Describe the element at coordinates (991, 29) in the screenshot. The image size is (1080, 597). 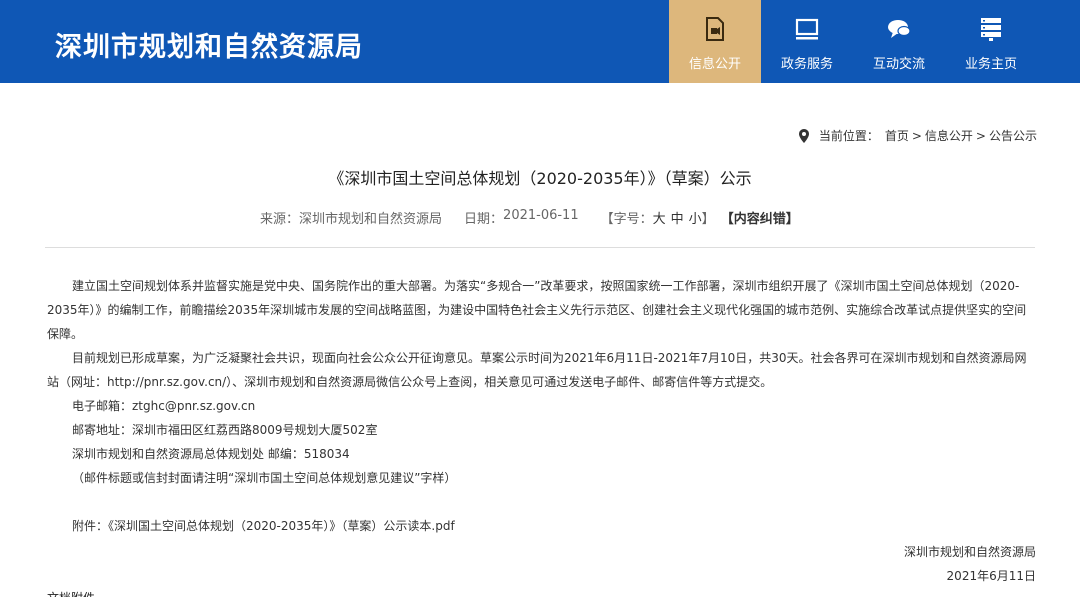
I see `server-icon` at that location.